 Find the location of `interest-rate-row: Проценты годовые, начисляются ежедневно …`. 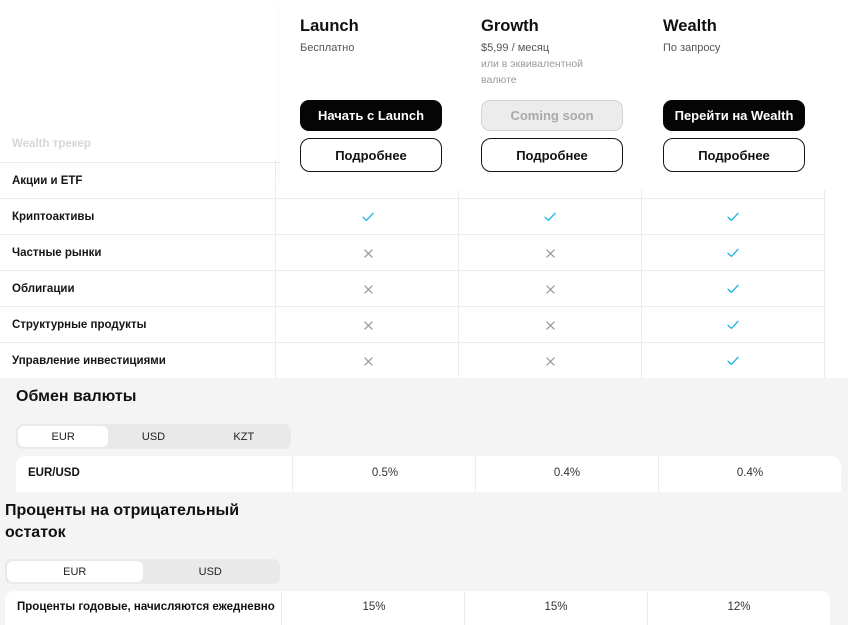

interest-rate-row: Проценты годовые, начисляются ежедневно … is located at coordinates (417, 608).